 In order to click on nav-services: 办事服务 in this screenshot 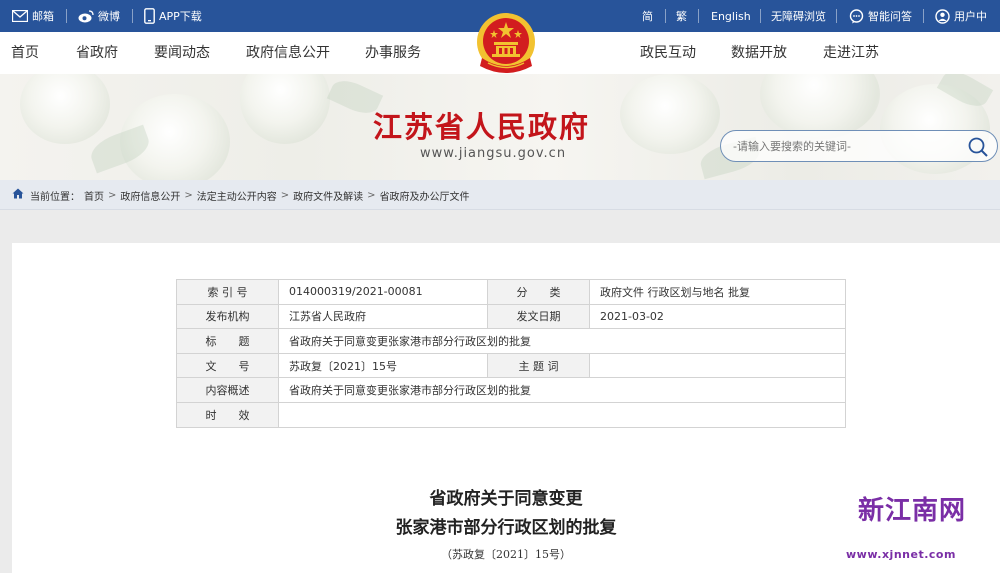, I will do `click(393, 53)`.